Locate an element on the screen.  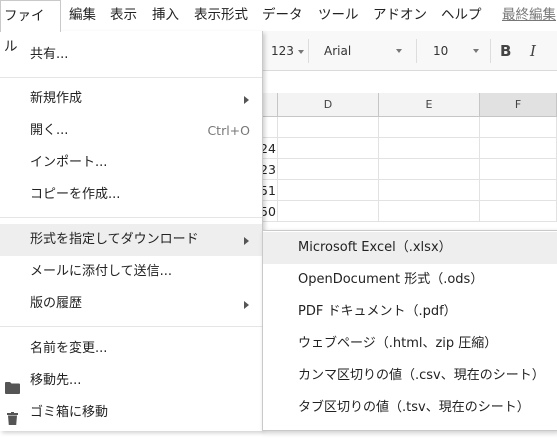
menu-item-label: 新規作成 is located at coordinates (56, 98).